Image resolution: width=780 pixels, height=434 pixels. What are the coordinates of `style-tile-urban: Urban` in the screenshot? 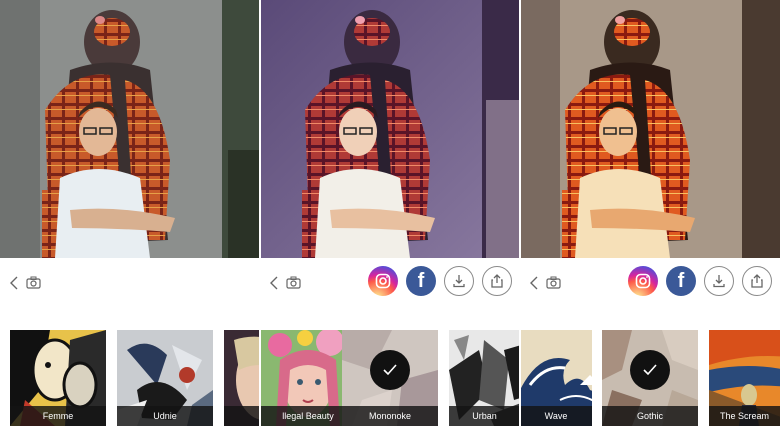 It's located at (484, 378).